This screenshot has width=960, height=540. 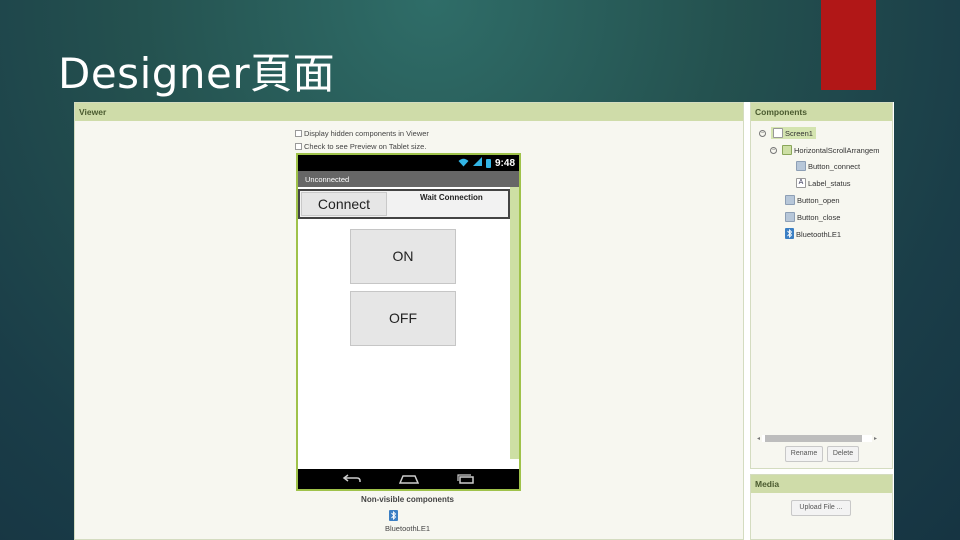 What do you see at coordinates (352, 479) in the screenshot?
I see `back-icon` at bounding box center [352, 479].